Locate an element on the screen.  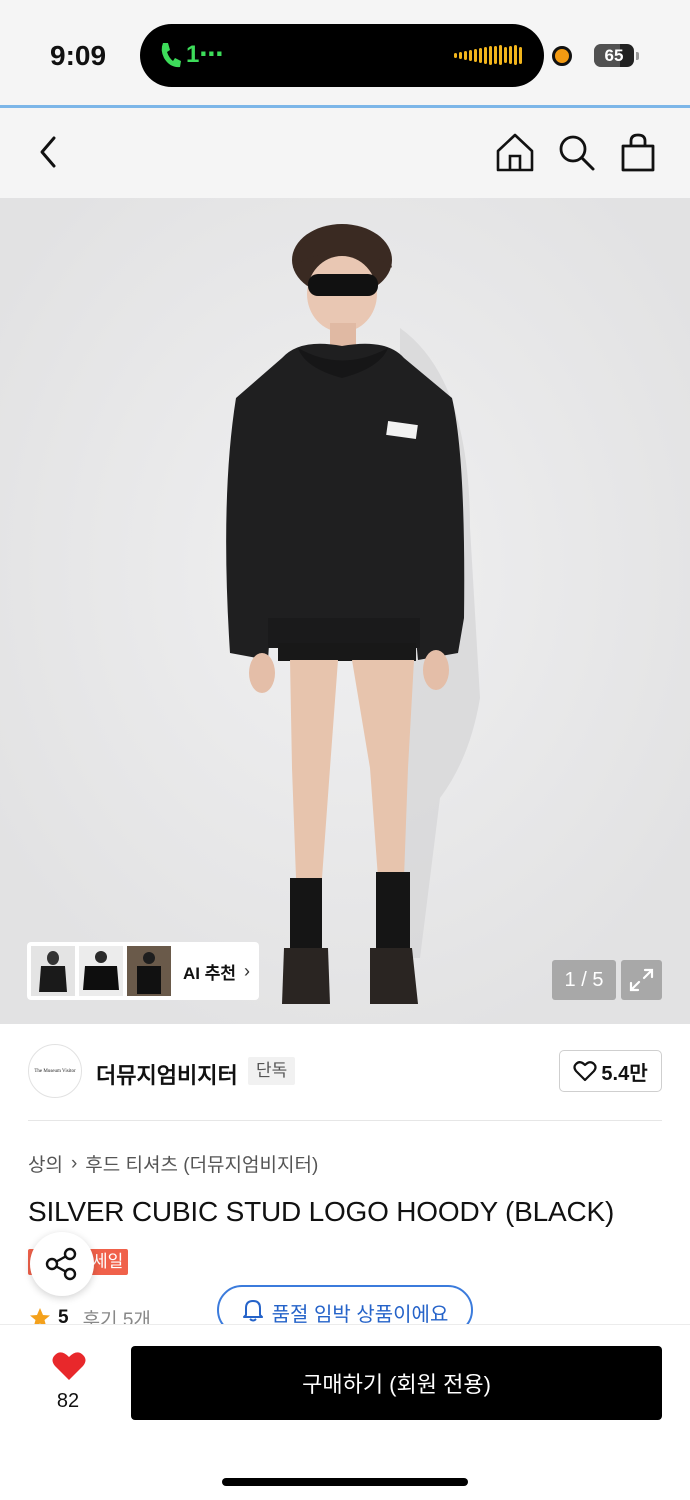
home-icon is located at coordinates (515, 152).